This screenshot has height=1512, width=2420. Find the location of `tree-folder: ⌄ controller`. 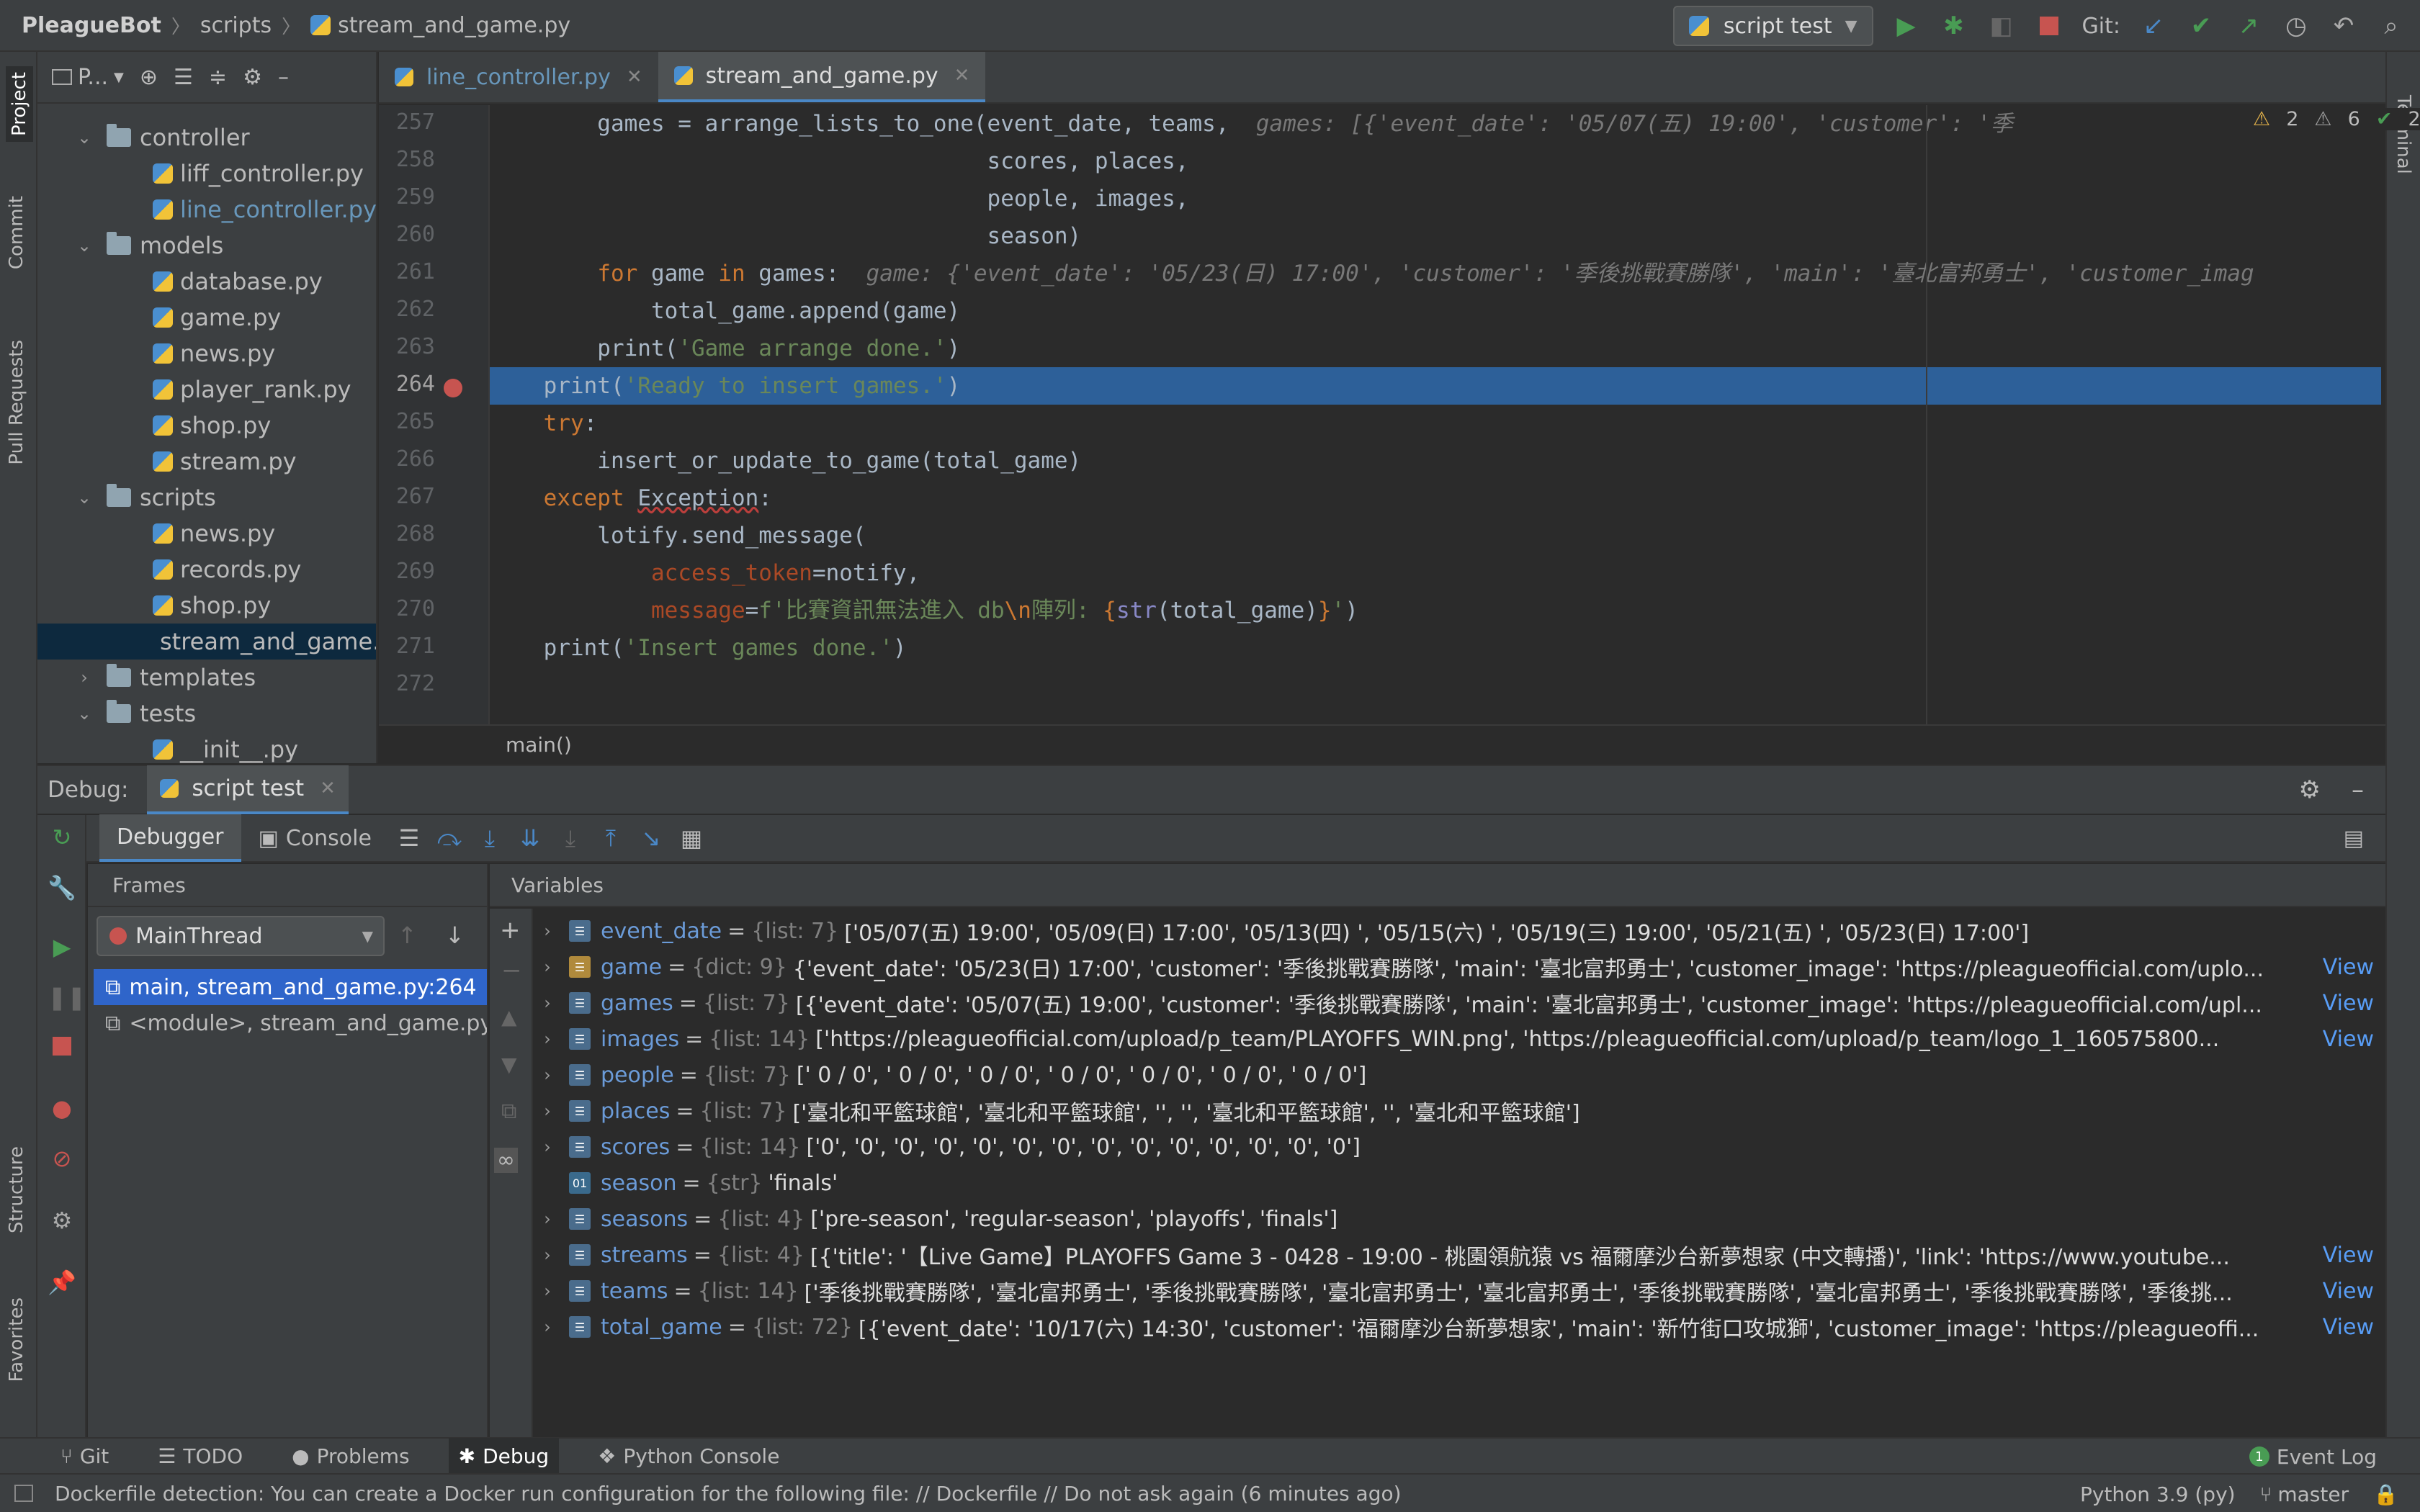

tree-folder: ⌄ controller is located at coordinates (206, 138).